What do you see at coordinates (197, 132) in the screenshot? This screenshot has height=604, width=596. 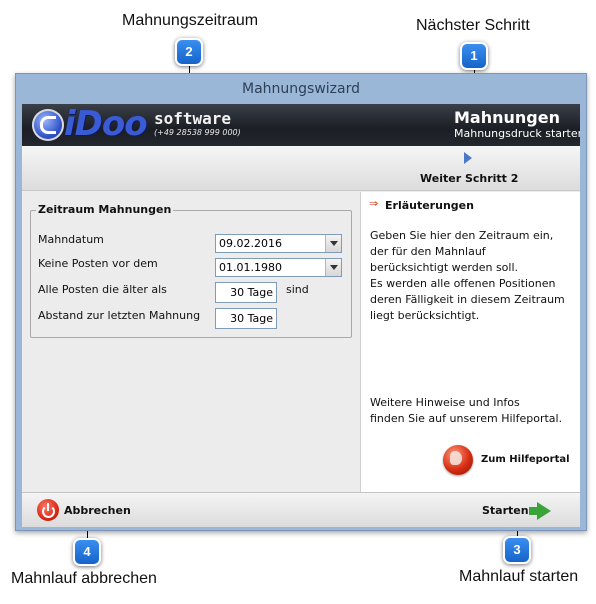 I see `brand-phone: (+49 28538 999 000)` at bounding box center [197, 132].